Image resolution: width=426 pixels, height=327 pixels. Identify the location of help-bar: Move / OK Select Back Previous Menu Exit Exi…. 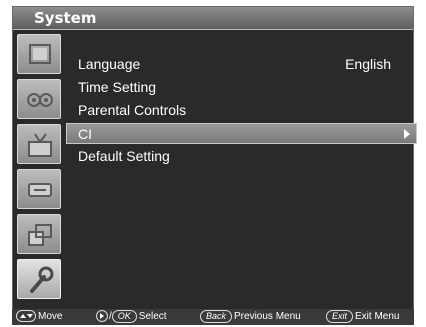
(213, 317).